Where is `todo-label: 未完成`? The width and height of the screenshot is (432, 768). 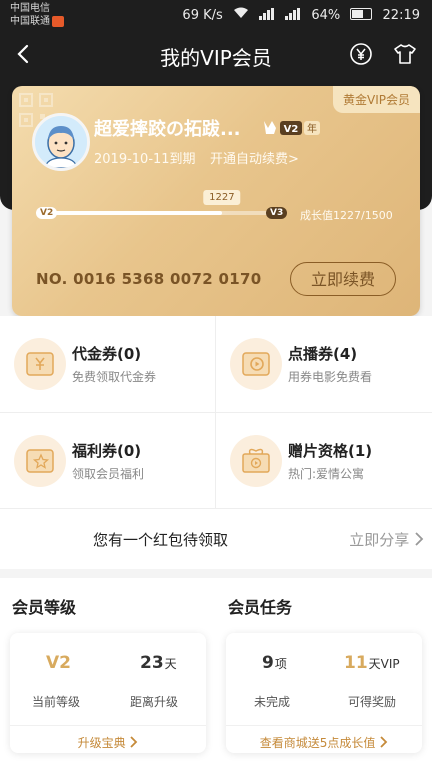 todo-label: 未完成 is located at coordinates (272, 702).